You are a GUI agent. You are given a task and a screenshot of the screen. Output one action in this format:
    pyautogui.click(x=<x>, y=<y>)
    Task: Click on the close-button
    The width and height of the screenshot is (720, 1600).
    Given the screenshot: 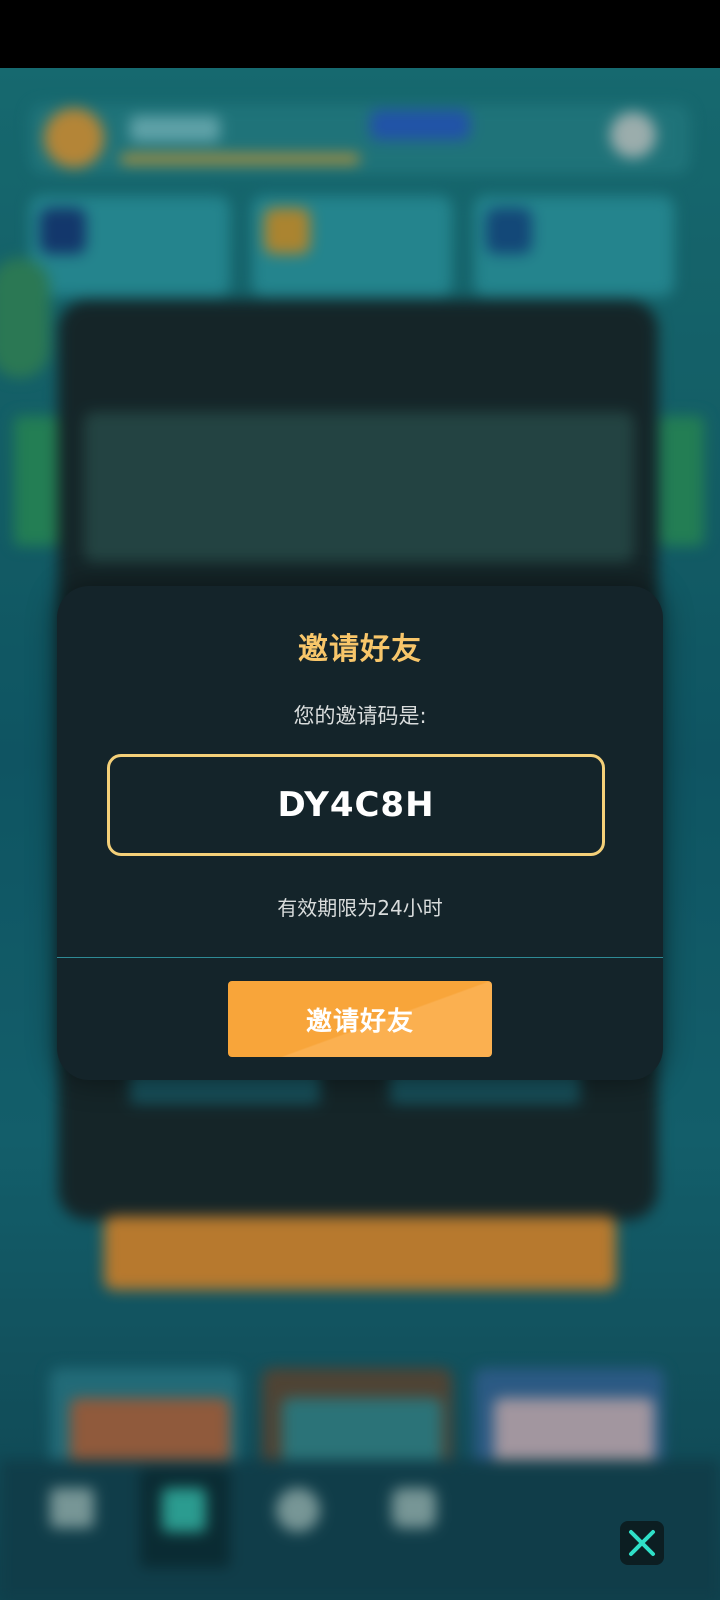 What is the action you would take?
    pyautogui.click(x=642, y=1543)
    